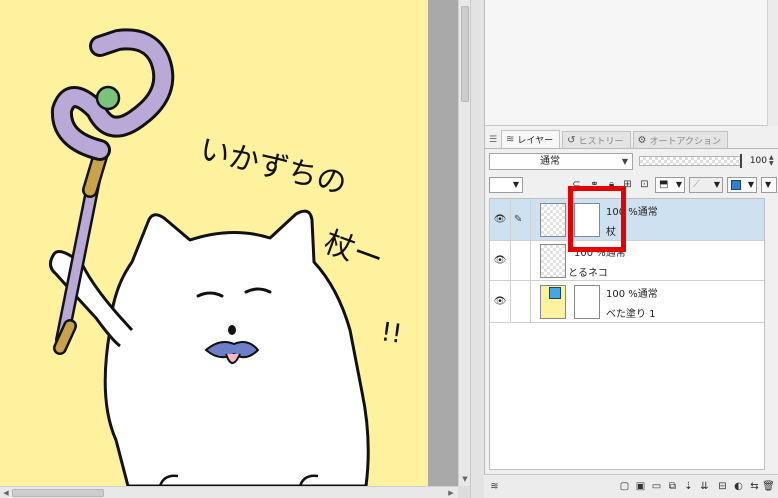 Image resolution: width=778 pixels, height=498 pixels. Describe the element at coordinates (670, 185) in the screenshot. I see `mask-dropdown: ⬒ ▼` at that location.